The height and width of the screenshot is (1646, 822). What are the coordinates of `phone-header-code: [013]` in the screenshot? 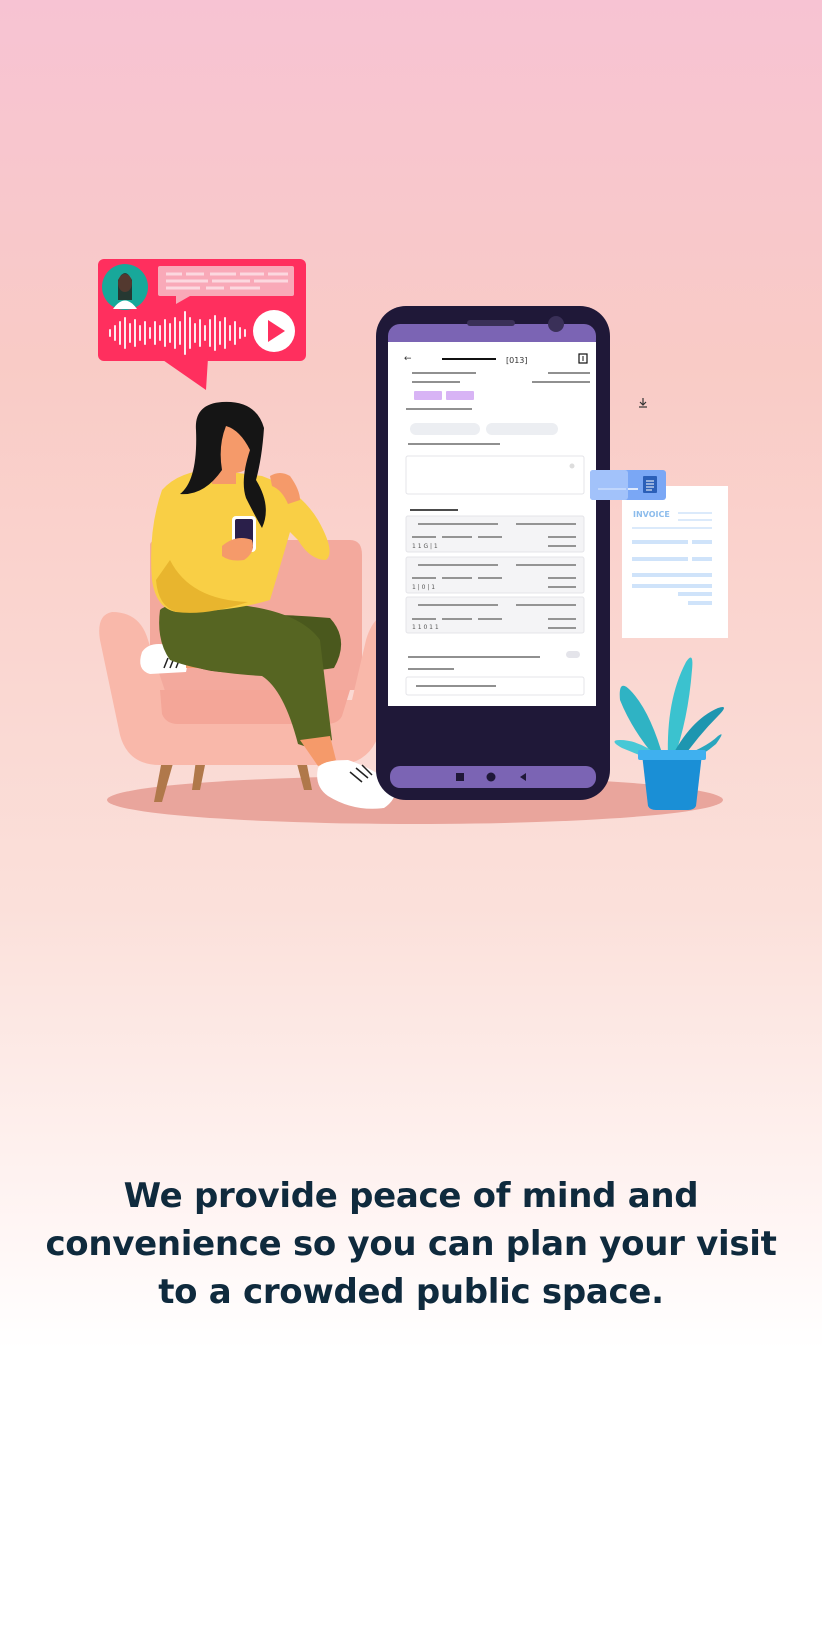 It's located at (517, 360).